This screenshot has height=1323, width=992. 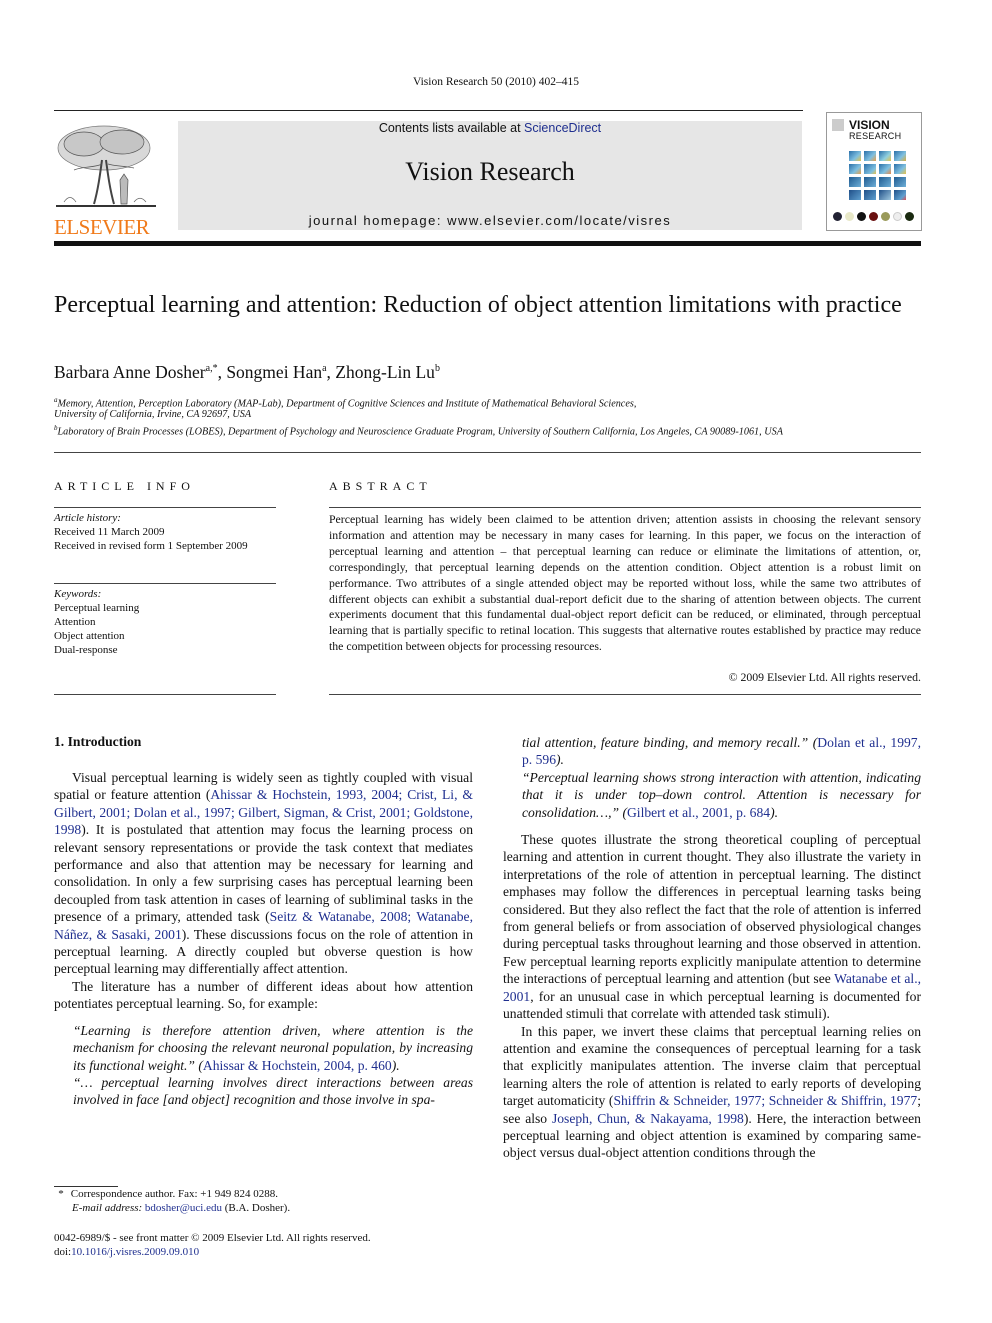 What do you see at coordinates (212, 368) in the screenshot?
I see `author-affiliation-mark: a,*` at bounding box center [212, 368].